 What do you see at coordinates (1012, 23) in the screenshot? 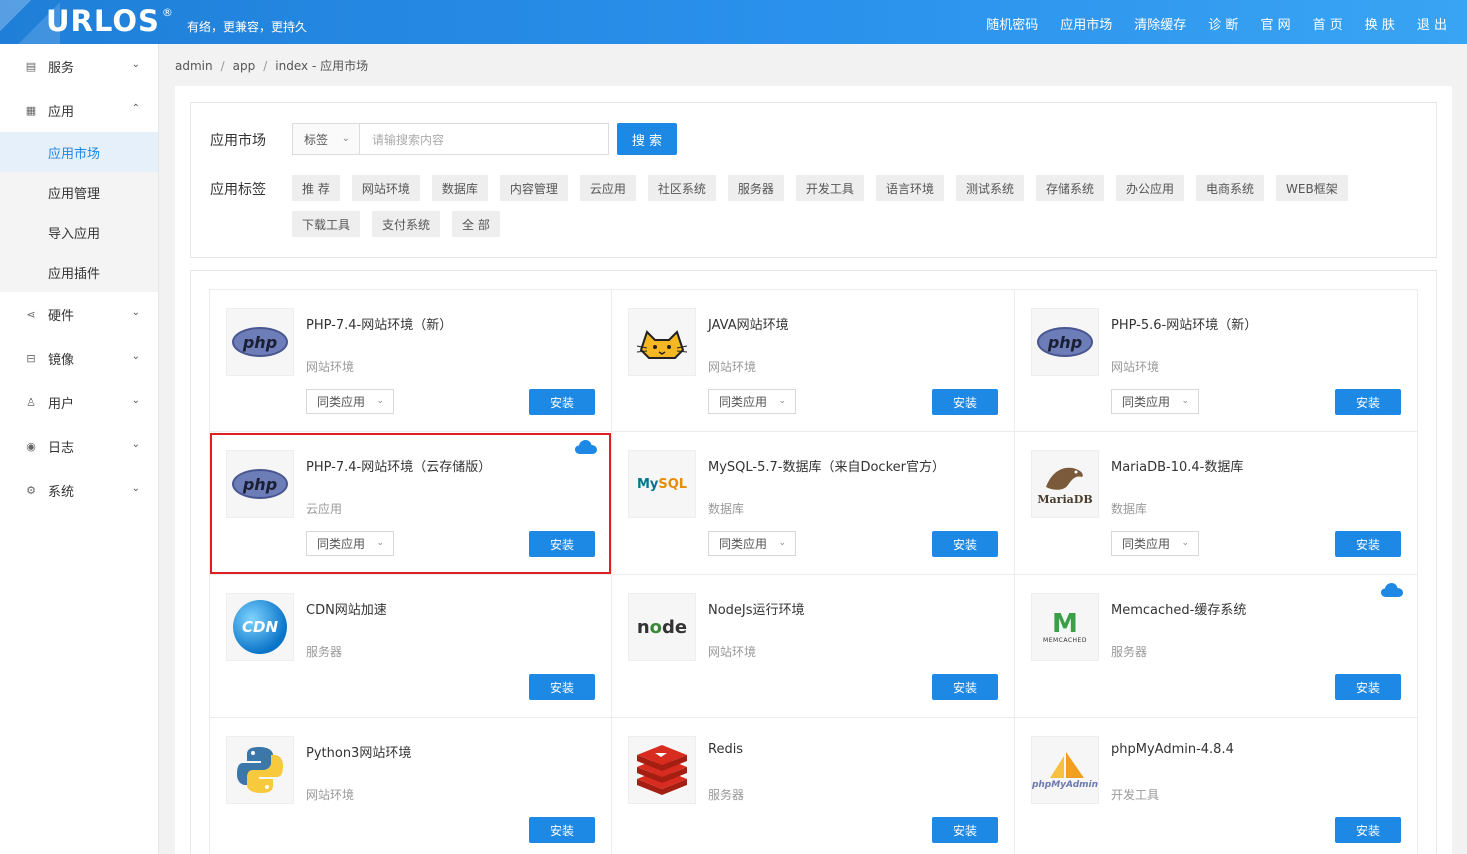
I see `nav-random-password: 随机密码` at bounding box center [1012, 23].